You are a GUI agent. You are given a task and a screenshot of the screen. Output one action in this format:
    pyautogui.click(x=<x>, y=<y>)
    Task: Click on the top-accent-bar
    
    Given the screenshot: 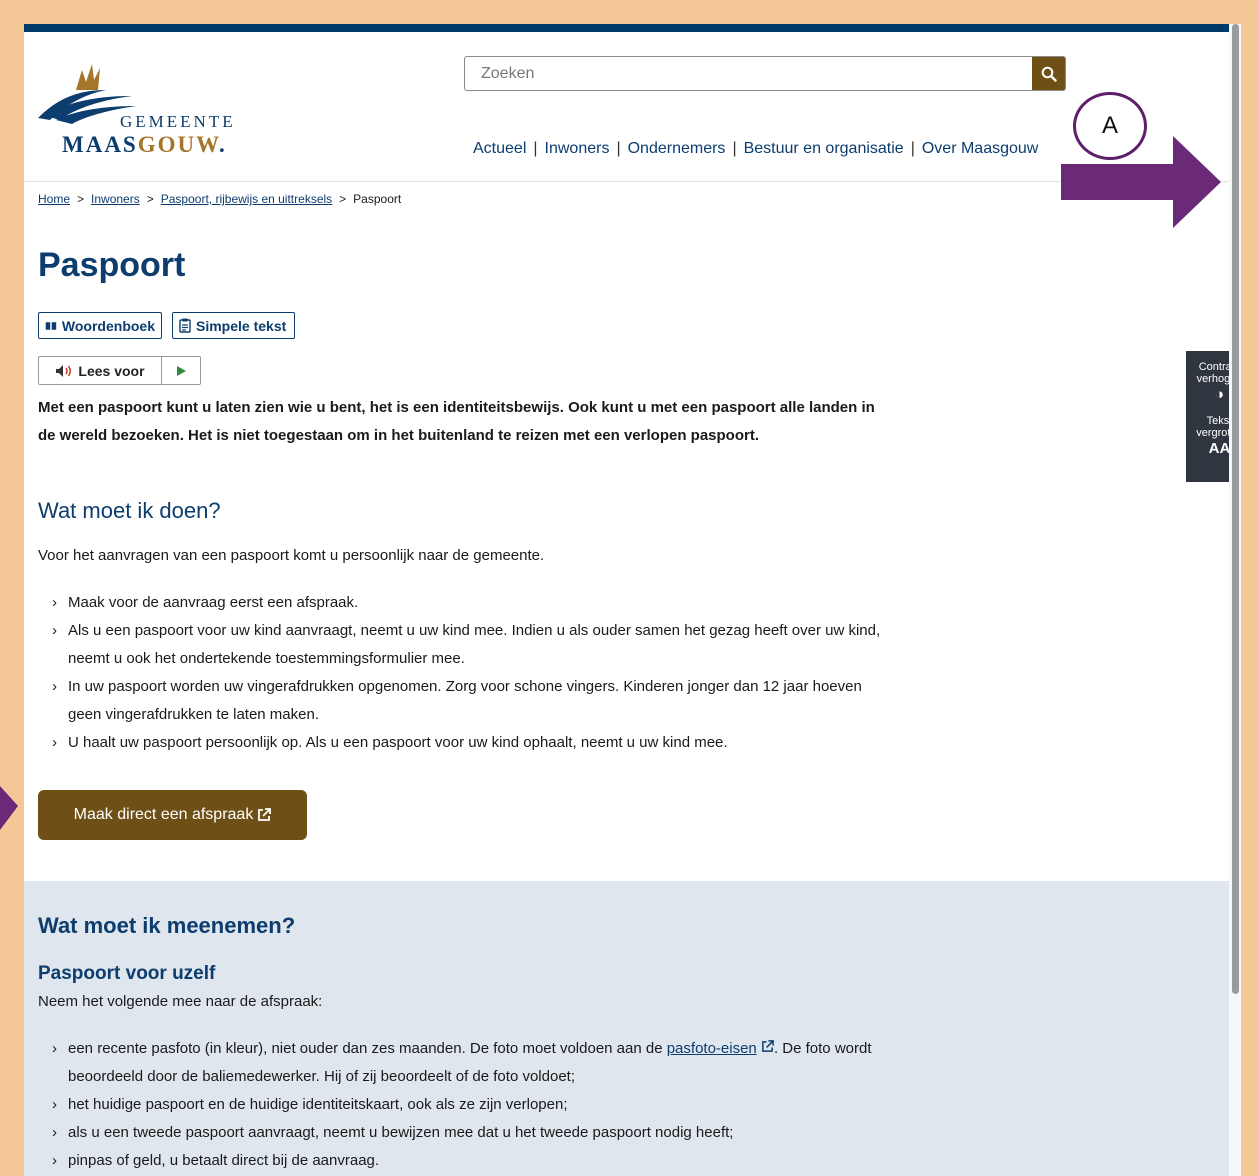 What is the action you would take?
    pyautogui.click(x=626, y=28)
    